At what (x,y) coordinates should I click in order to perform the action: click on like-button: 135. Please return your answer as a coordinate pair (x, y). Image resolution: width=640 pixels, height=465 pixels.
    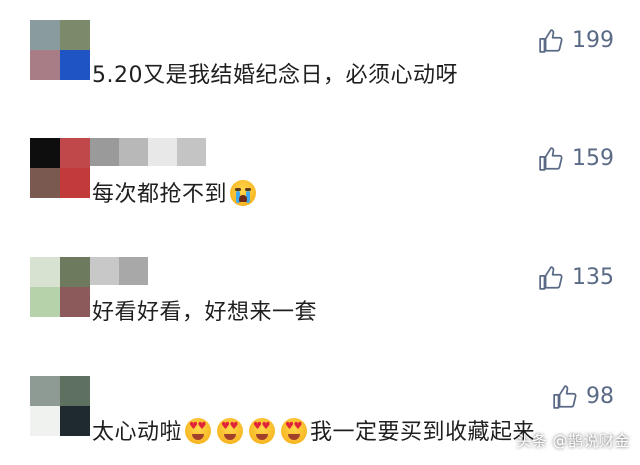
    Looking at the image, I should click on (576, 278).